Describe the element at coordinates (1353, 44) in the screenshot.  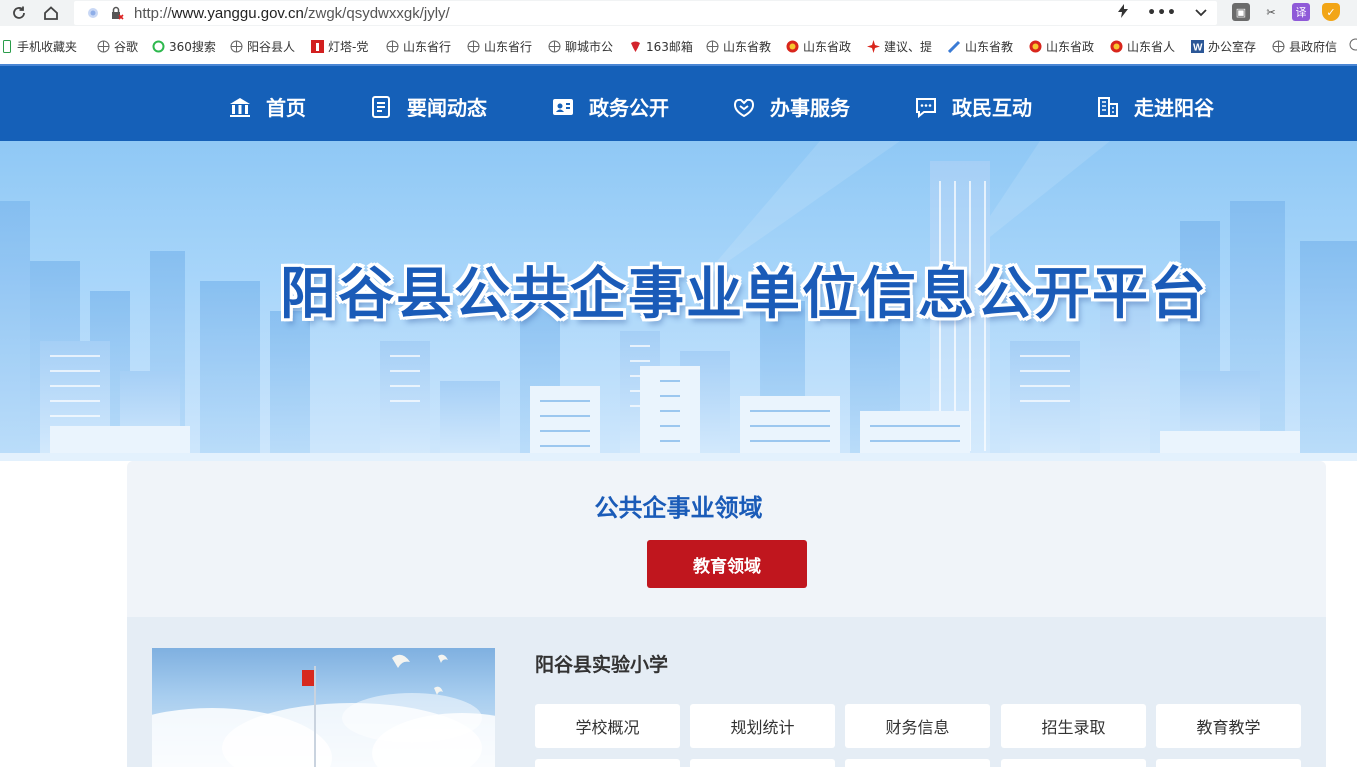
I see `bookmark-overflow-icon` at that location.